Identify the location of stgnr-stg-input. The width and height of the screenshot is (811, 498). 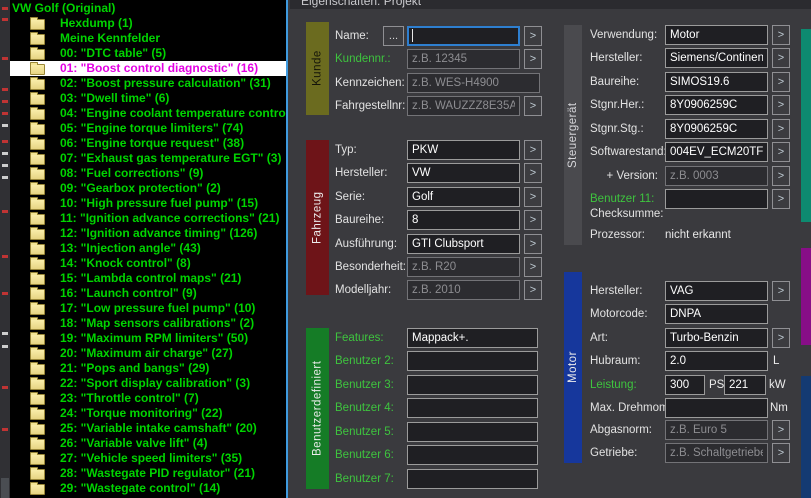
(716, 129).